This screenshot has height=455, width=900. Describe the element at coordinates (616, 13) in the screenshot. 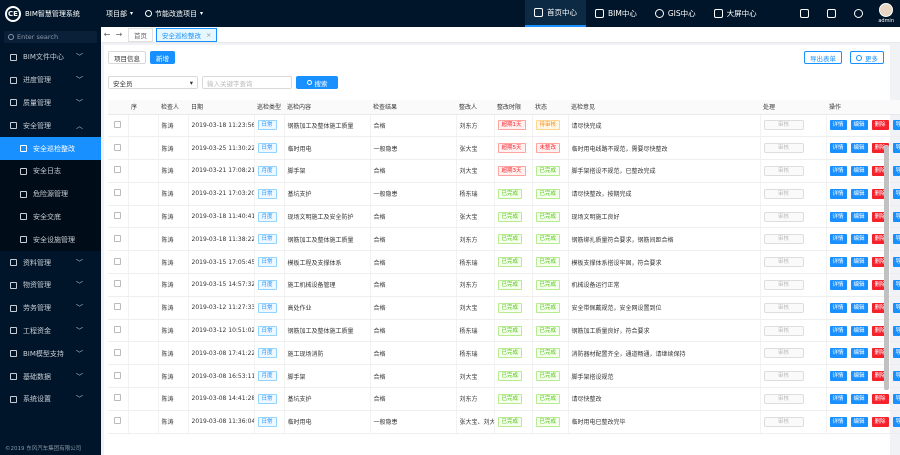

I see `nav-bim: BIM中心` at that location.